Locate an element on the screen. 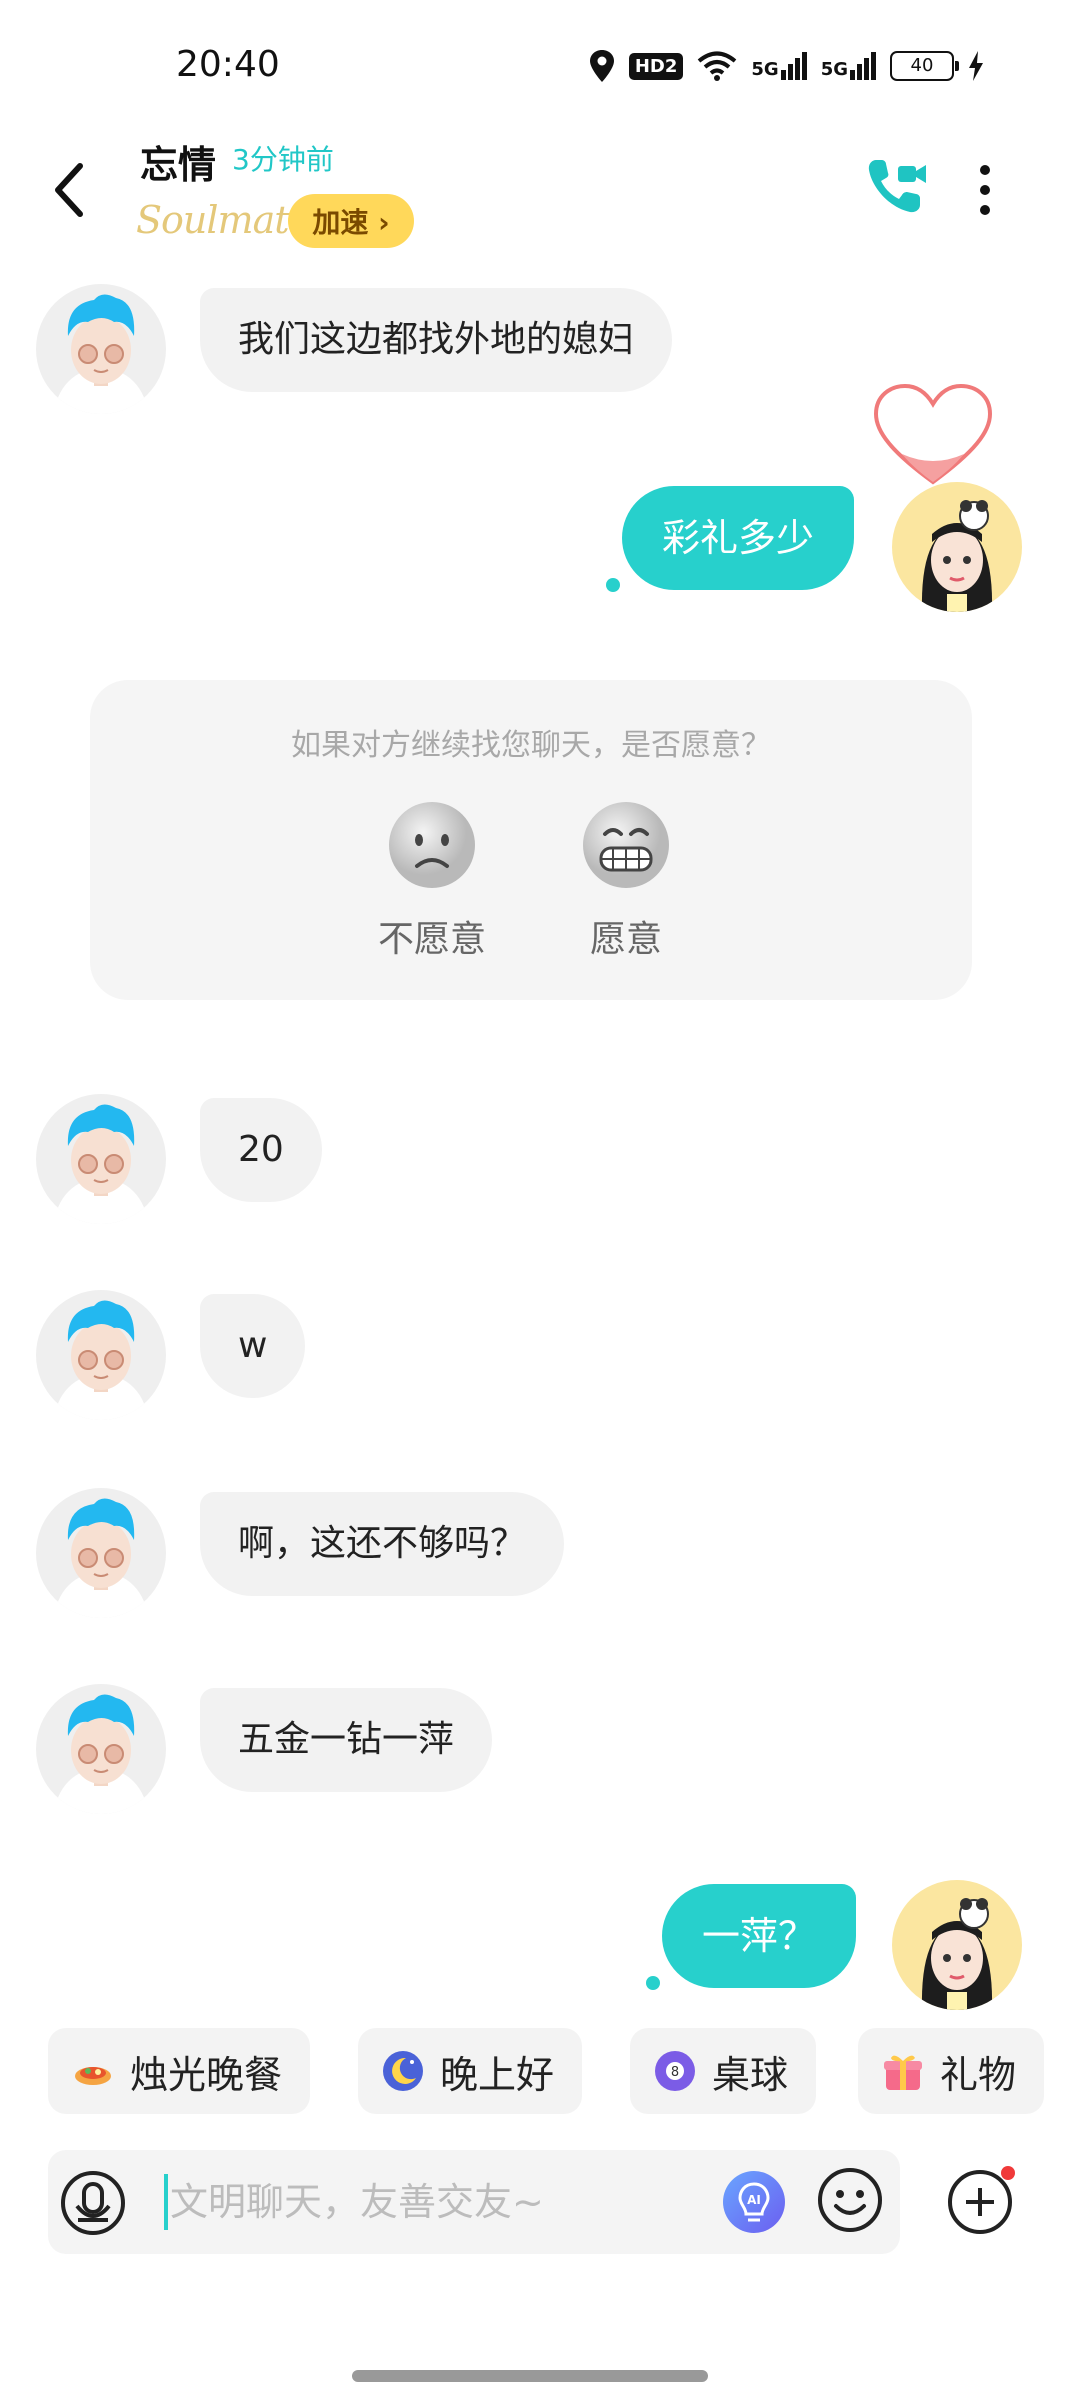 The image size is (1080, 2400). candle-dinner-icon is located at coordinates (93, 2076).